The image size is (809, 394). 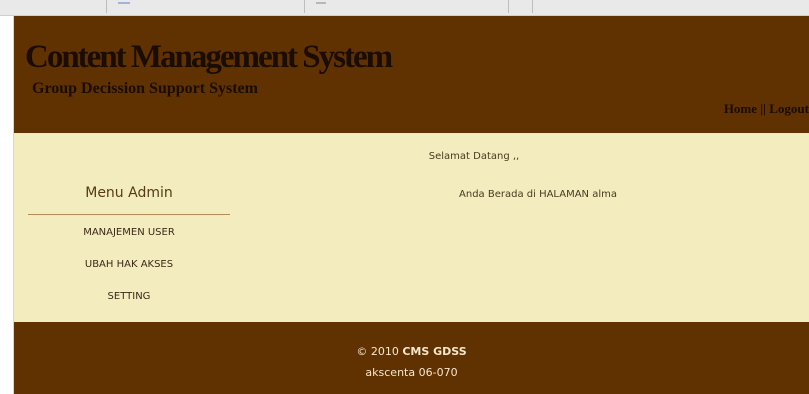 What do you see at coordinates (411, 372) in the screenshot?
I see `credit-text: akscenta 06-070` at bounding box center [411, 372].